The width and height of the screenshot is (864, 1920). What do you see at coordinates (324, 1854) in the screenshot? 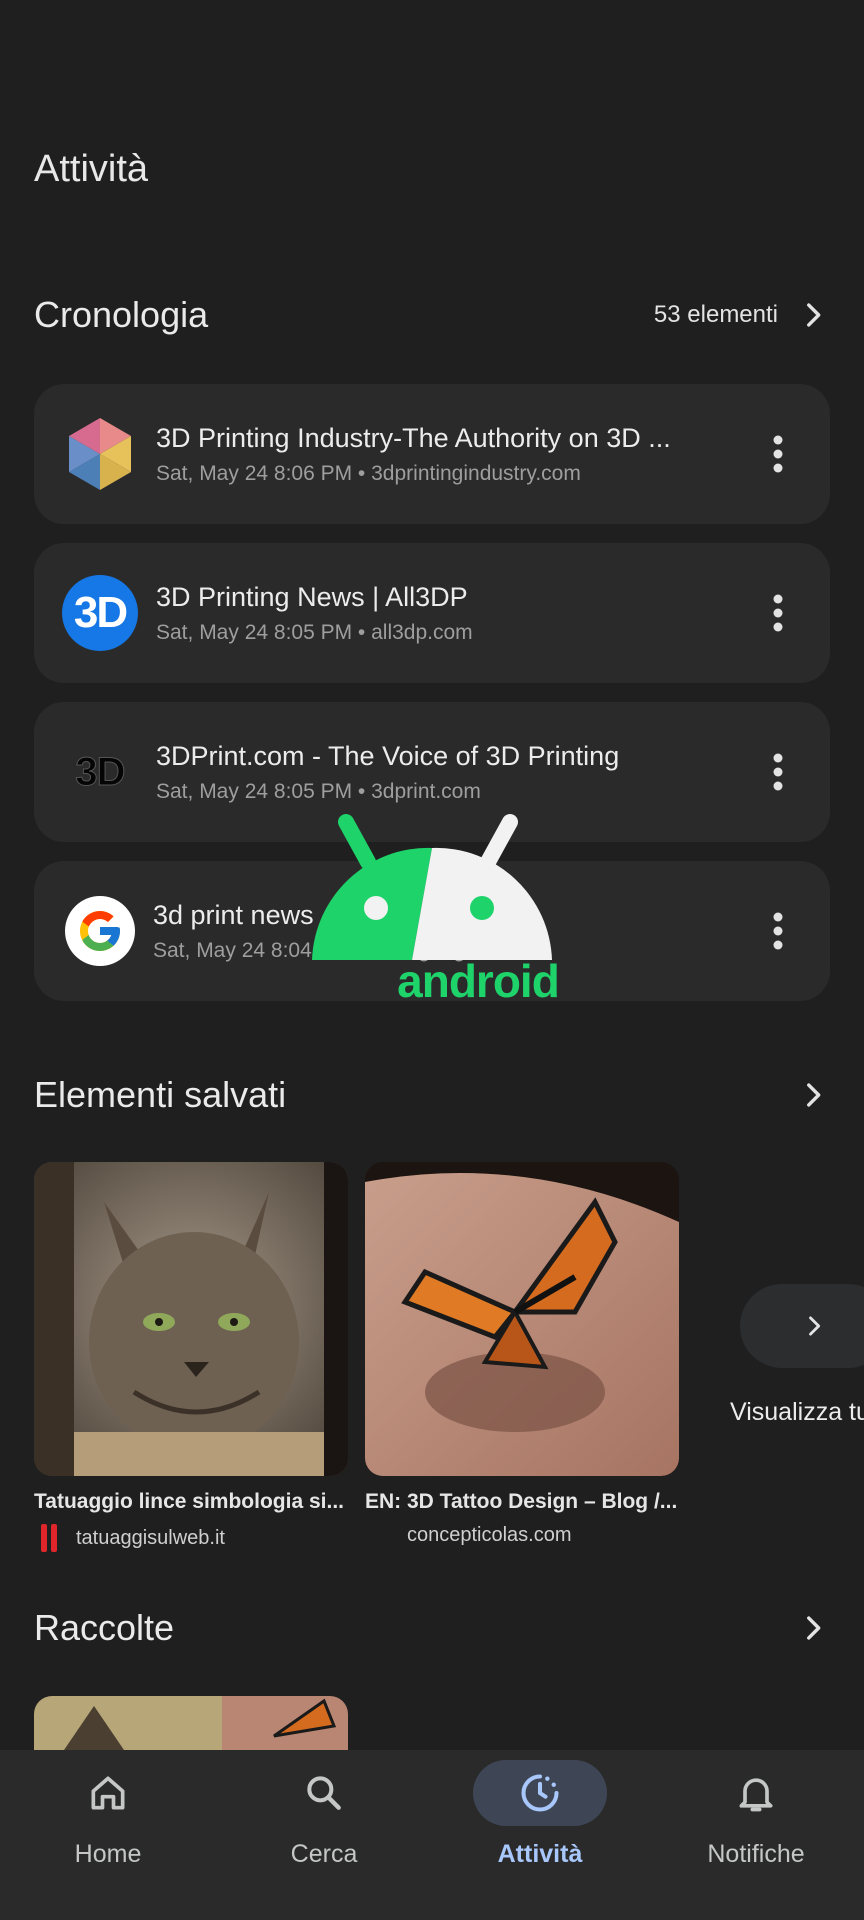
I see `nav-search-label: Cerca` at bounding box center [324, 1854].